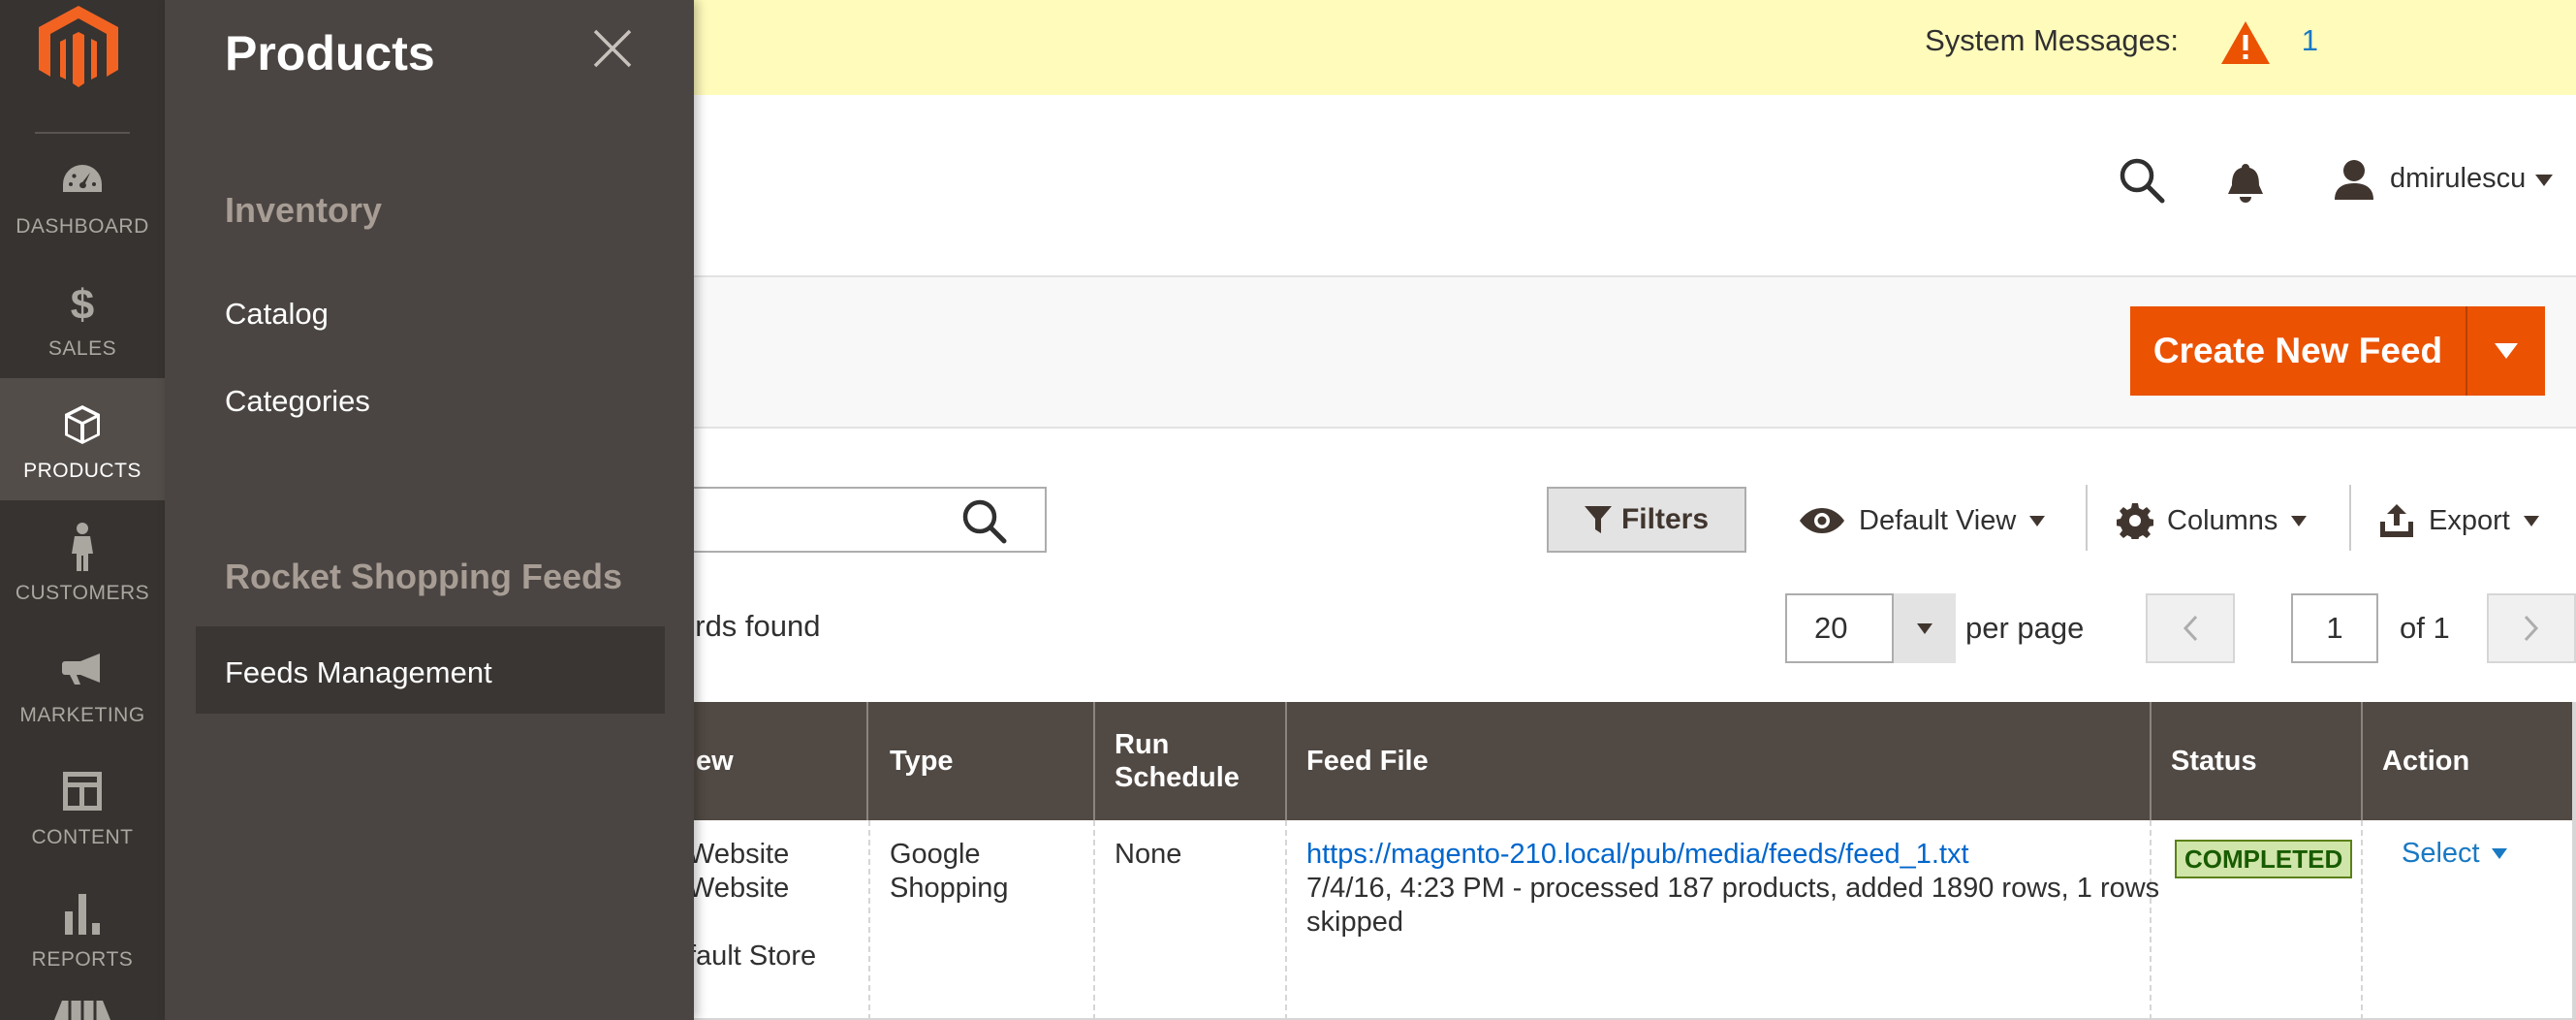 The image size is (2576, 1020). What do you see at coordinates (2264, 859) in the screenshot?
I see `status-badge: COMPLETED` at bounding box center [2264, 859].